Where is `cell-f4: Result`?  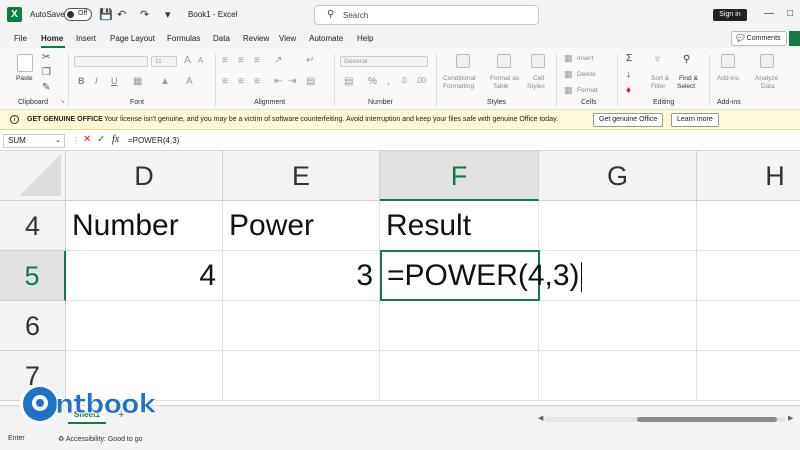 cell-f4: Result is located at coordinates (459, 226).